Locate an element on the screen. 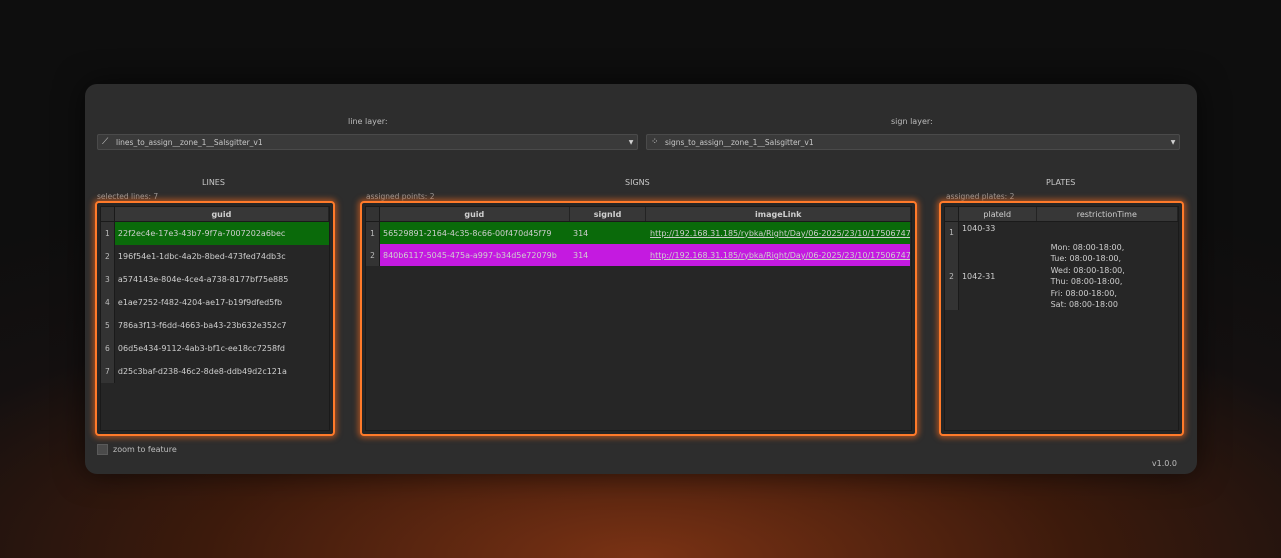 Image resolution: width=1281 pixels, height=558 pixels. zoom-to-feature-label: zoom to feature is located at coordinates (145, 449).